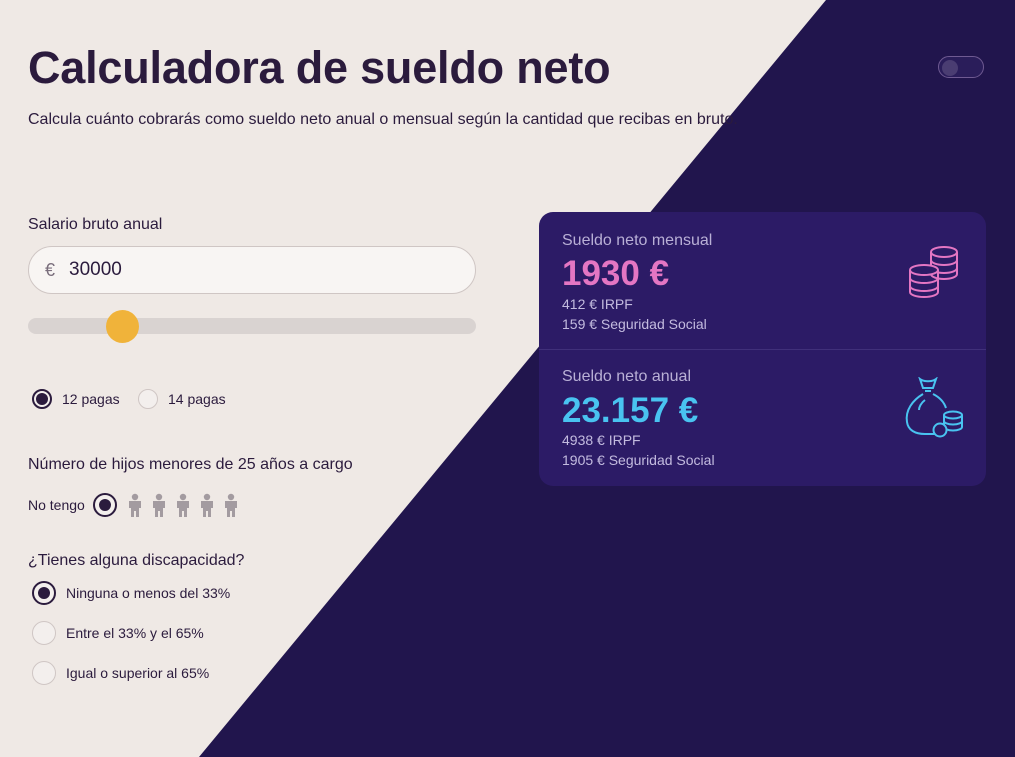 This screenshot has height=757, width=1015. Describe the element at coordinates (95, 269) in the screenshot. I see `salary-value: 30000` at that location.